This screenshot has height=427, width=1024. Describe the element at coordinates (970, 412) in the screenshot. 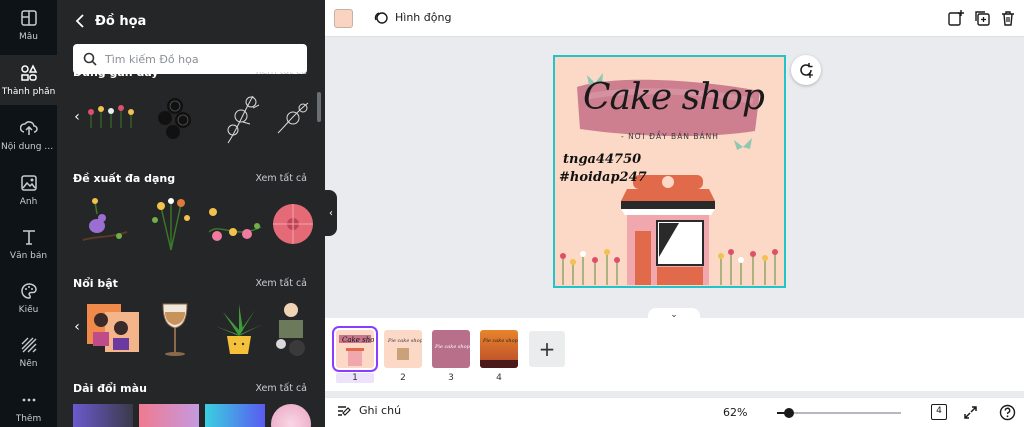

I see `fullscreen-icon` at that location.